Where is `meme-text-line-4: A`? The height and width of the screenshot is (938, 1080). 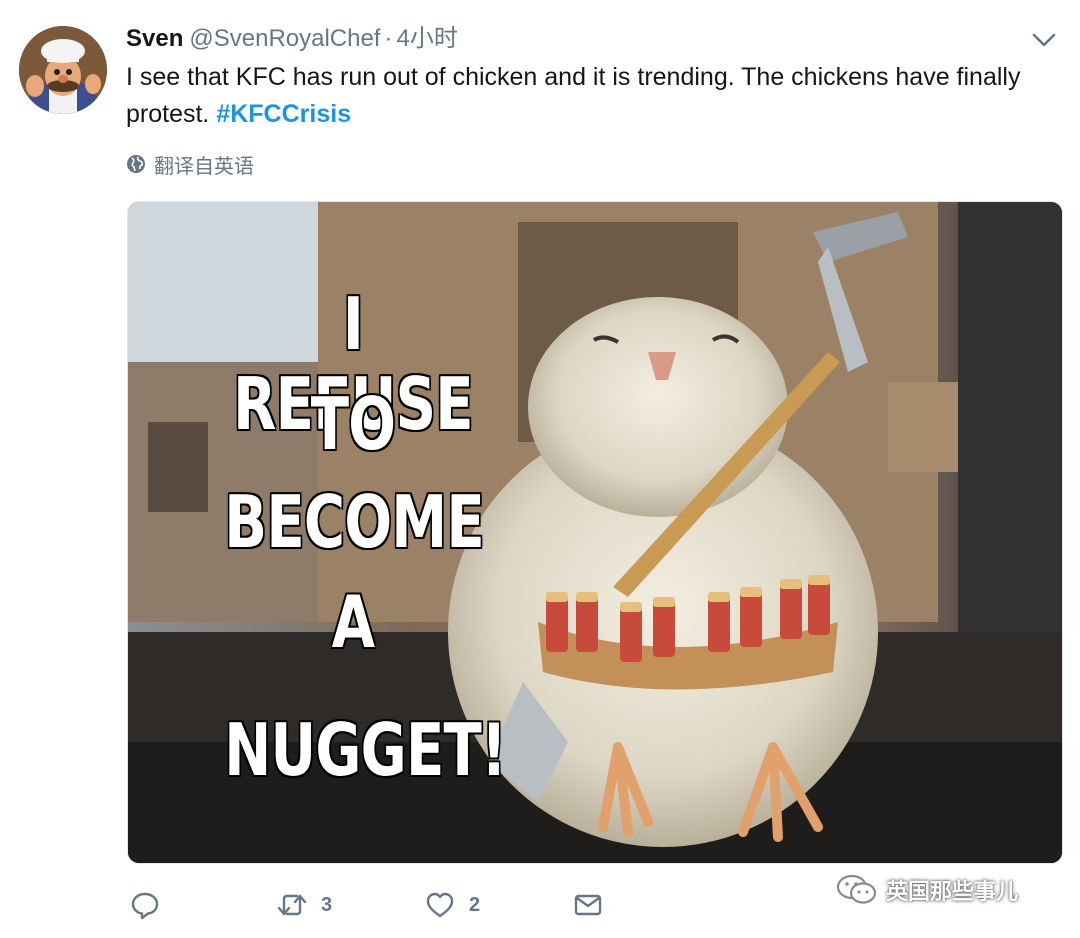 meme-text-line-4: A is located at coordinates (353, 622).